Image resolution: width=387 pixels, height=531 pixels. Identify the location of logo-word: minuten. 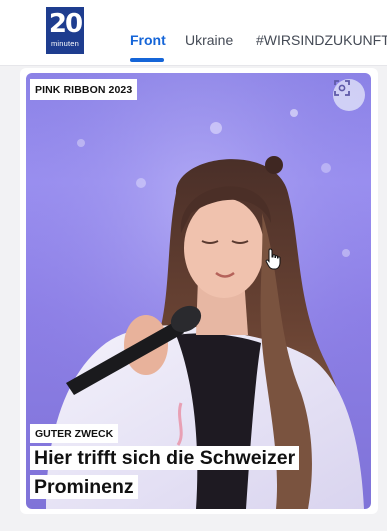
(65, 43).